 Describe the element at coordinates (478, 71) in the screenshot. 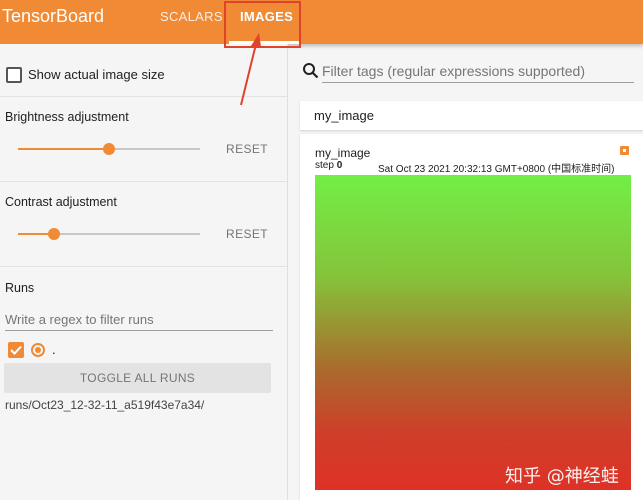

I see `tag-filter-input` at that location.